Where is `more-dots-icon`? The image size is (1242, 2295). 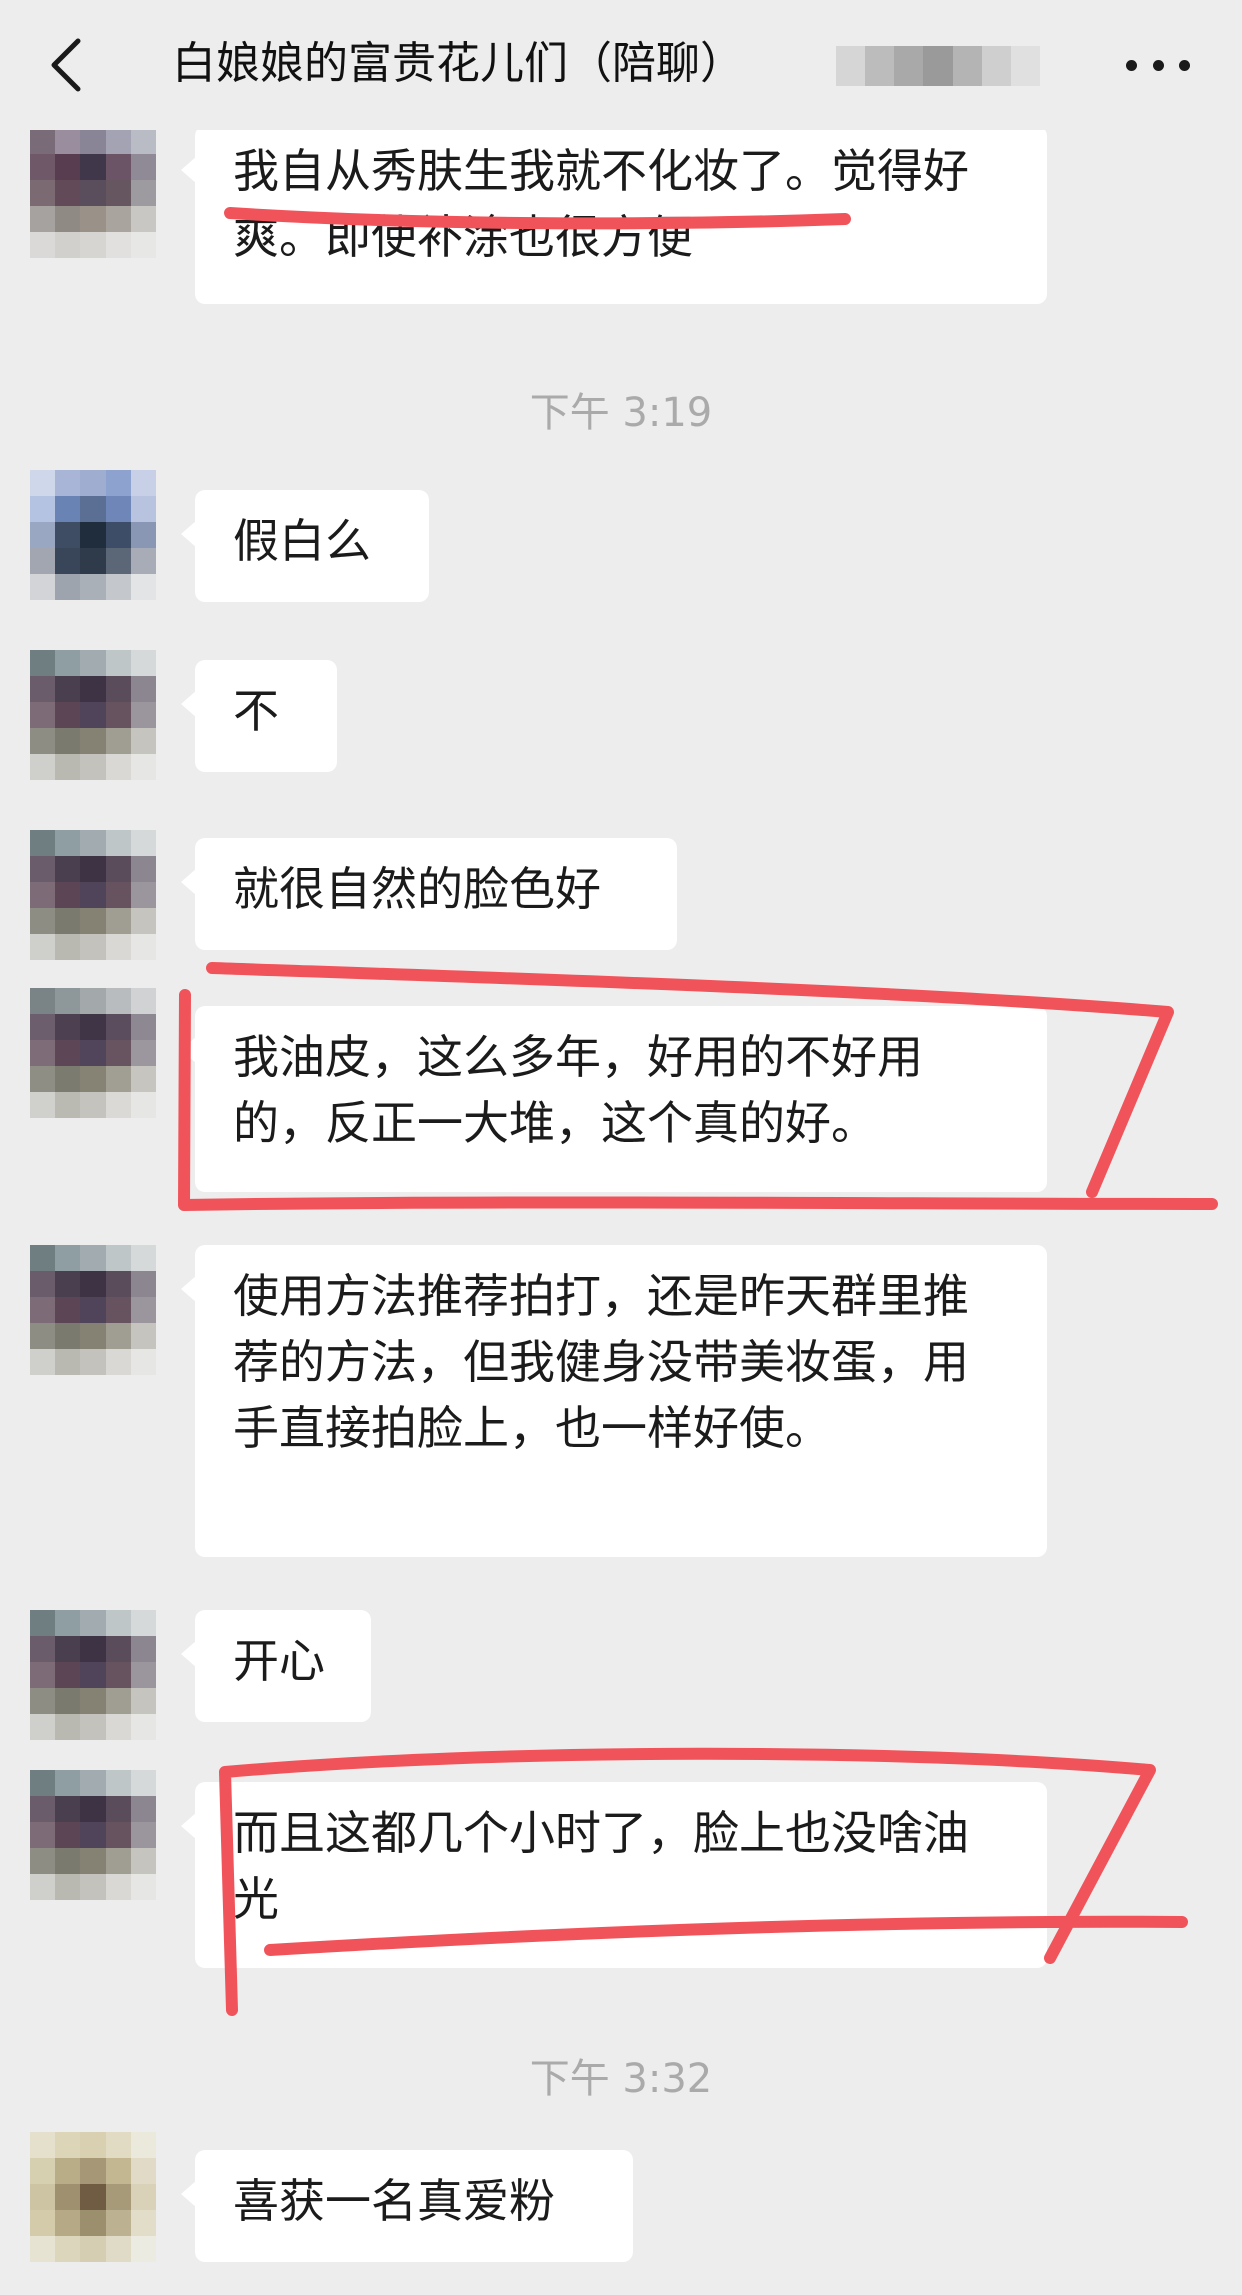
more-dots-icon is located at coordinates (1131, 65).